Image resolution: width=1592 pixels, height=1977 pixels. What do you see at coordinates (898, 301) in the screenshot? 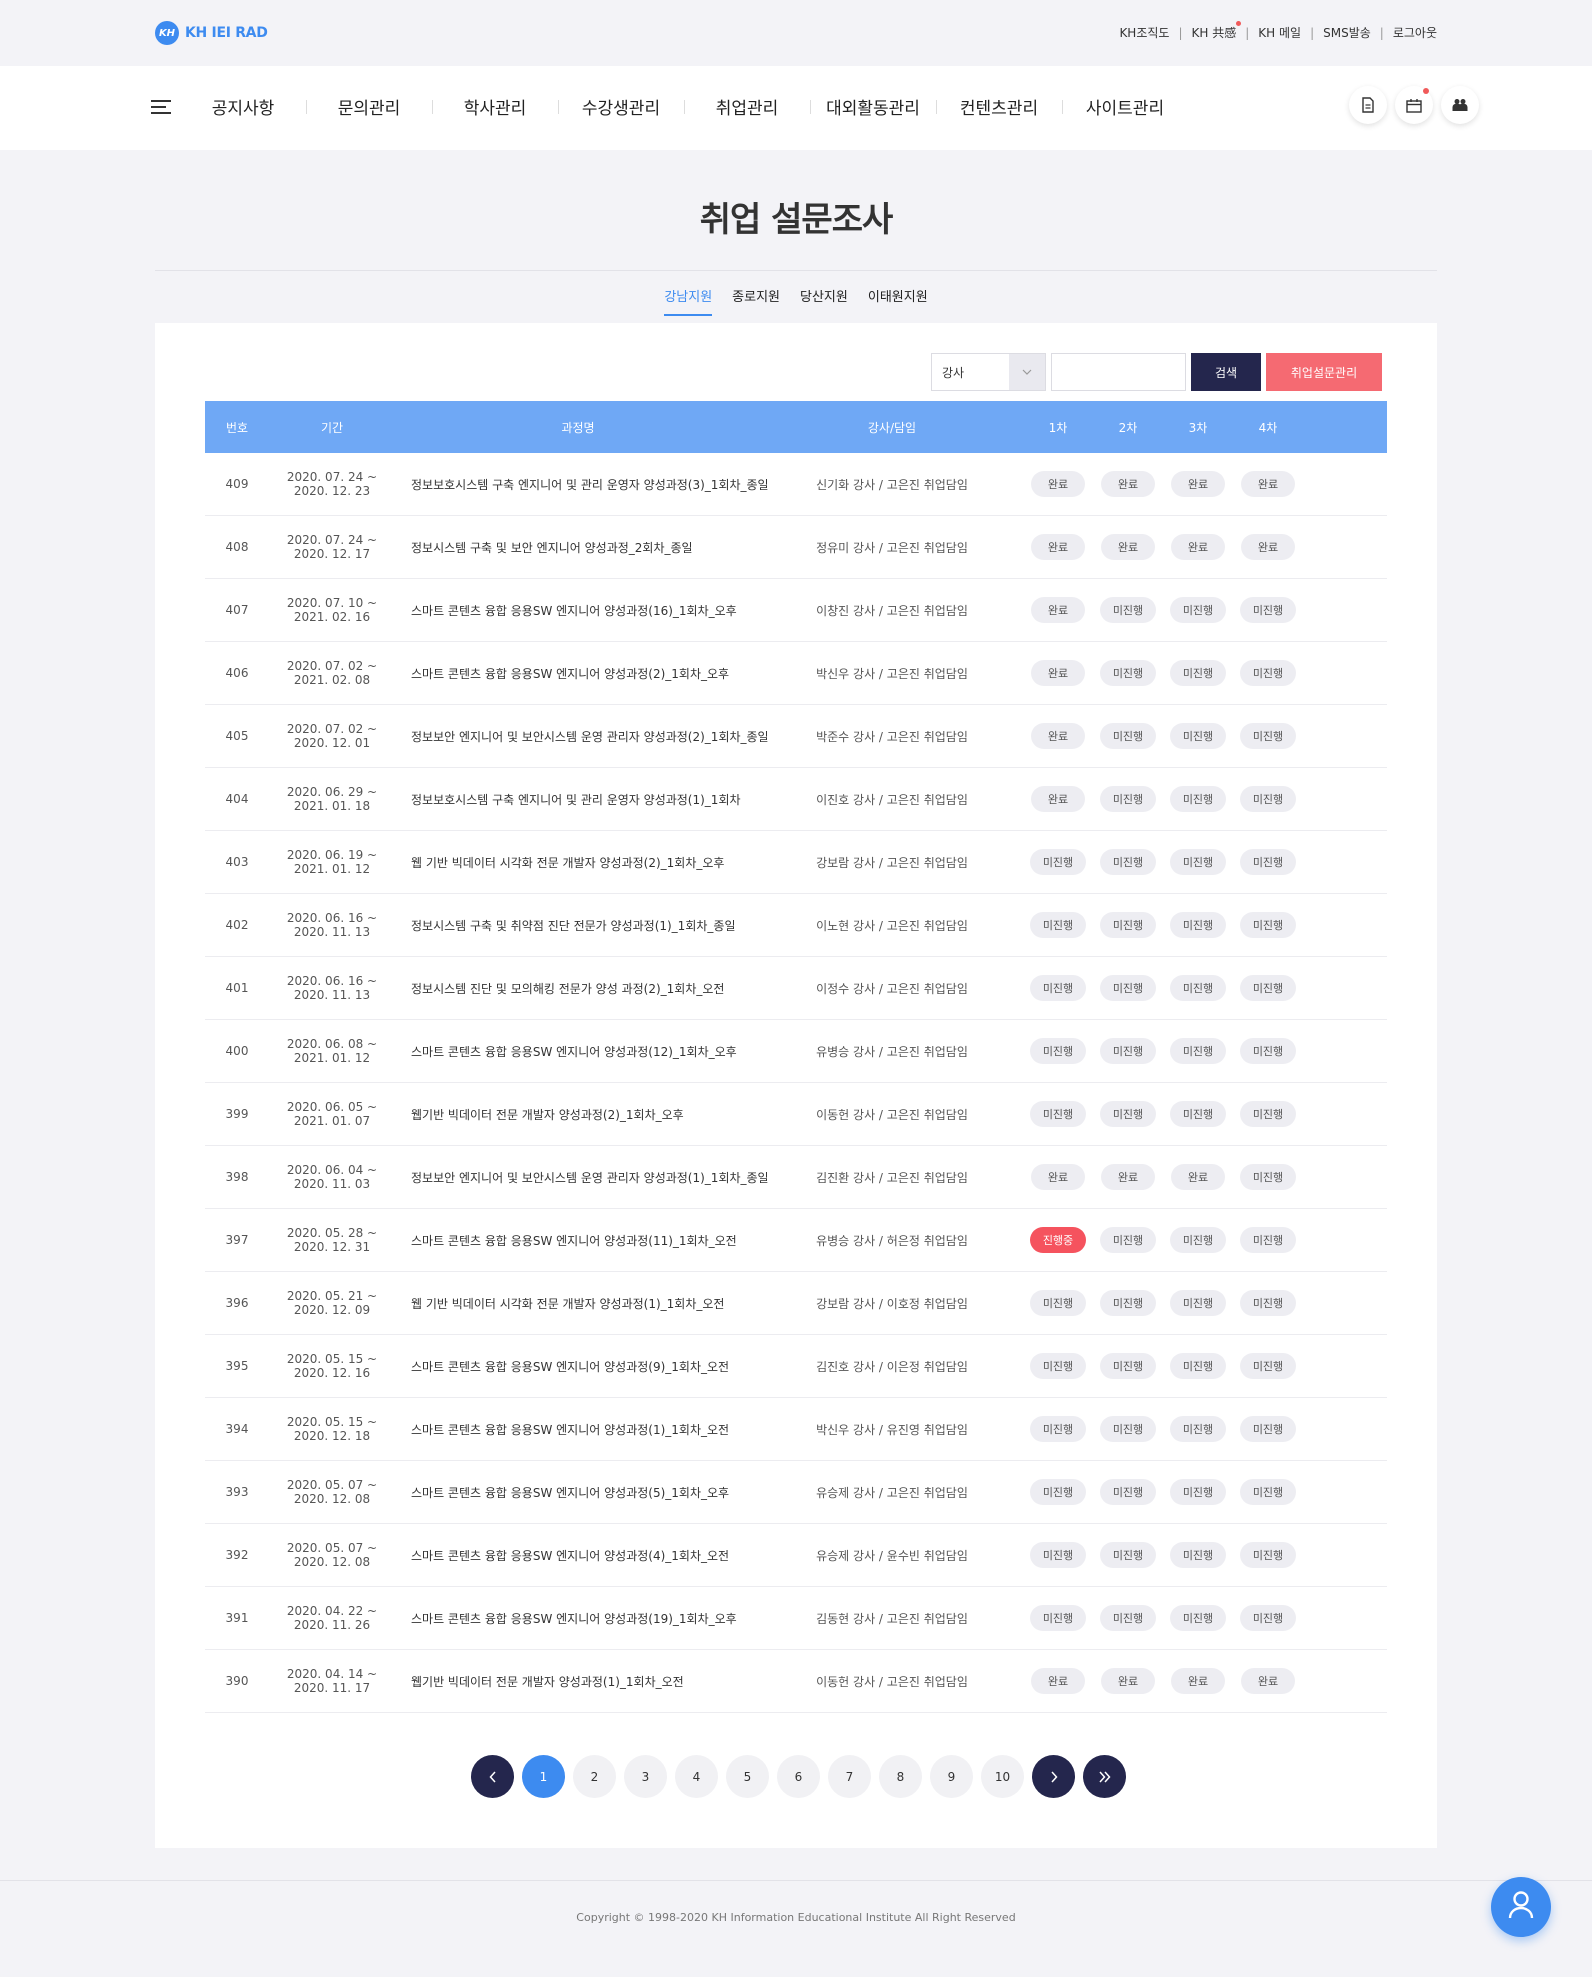
I see `tab-itaewon: 이태원지원` at bounding box center [898, 301].